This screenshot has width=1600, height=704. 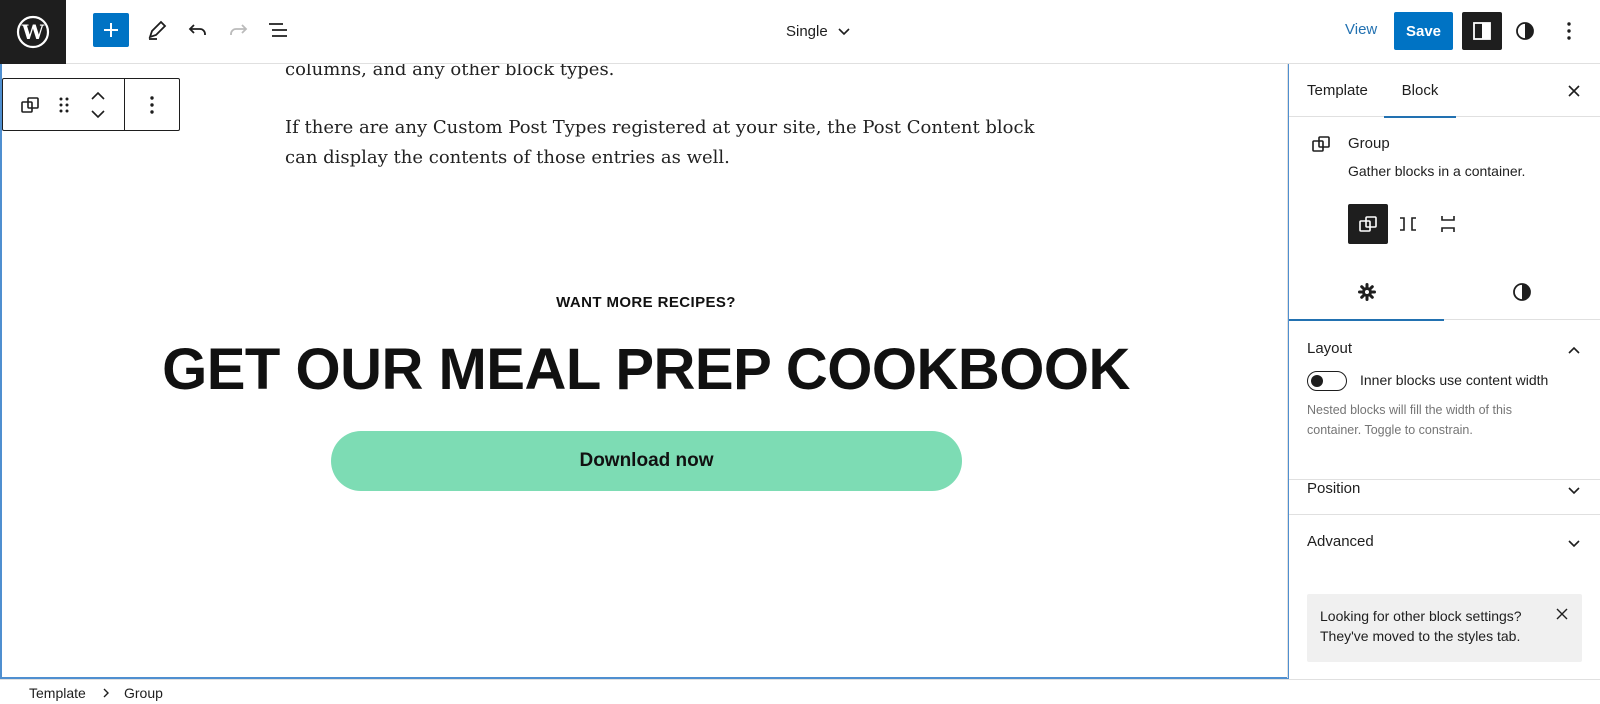 I want to click on tab-settings, so click(x=1366, y=292).